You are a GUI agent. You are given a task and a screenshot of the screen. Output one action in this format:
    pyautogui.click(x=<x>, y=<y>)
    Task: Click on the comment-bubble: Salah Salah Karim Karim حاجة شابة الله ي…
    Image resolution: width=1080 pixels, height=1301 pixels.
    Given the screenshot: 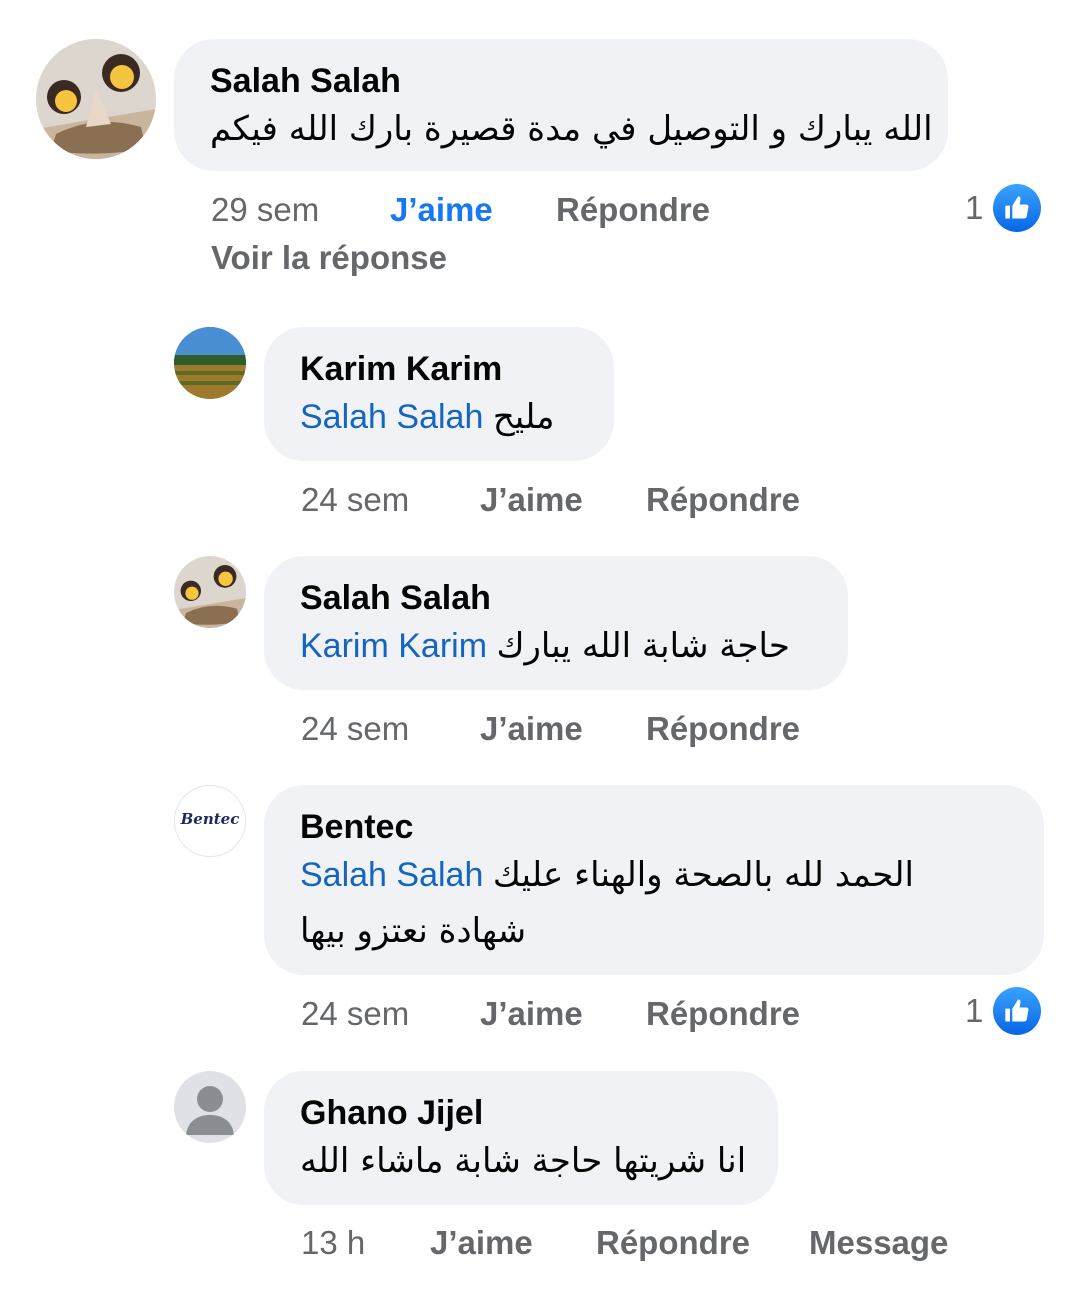 What is the action you would take?
    pyautogui.click(x=556, y=623)
    